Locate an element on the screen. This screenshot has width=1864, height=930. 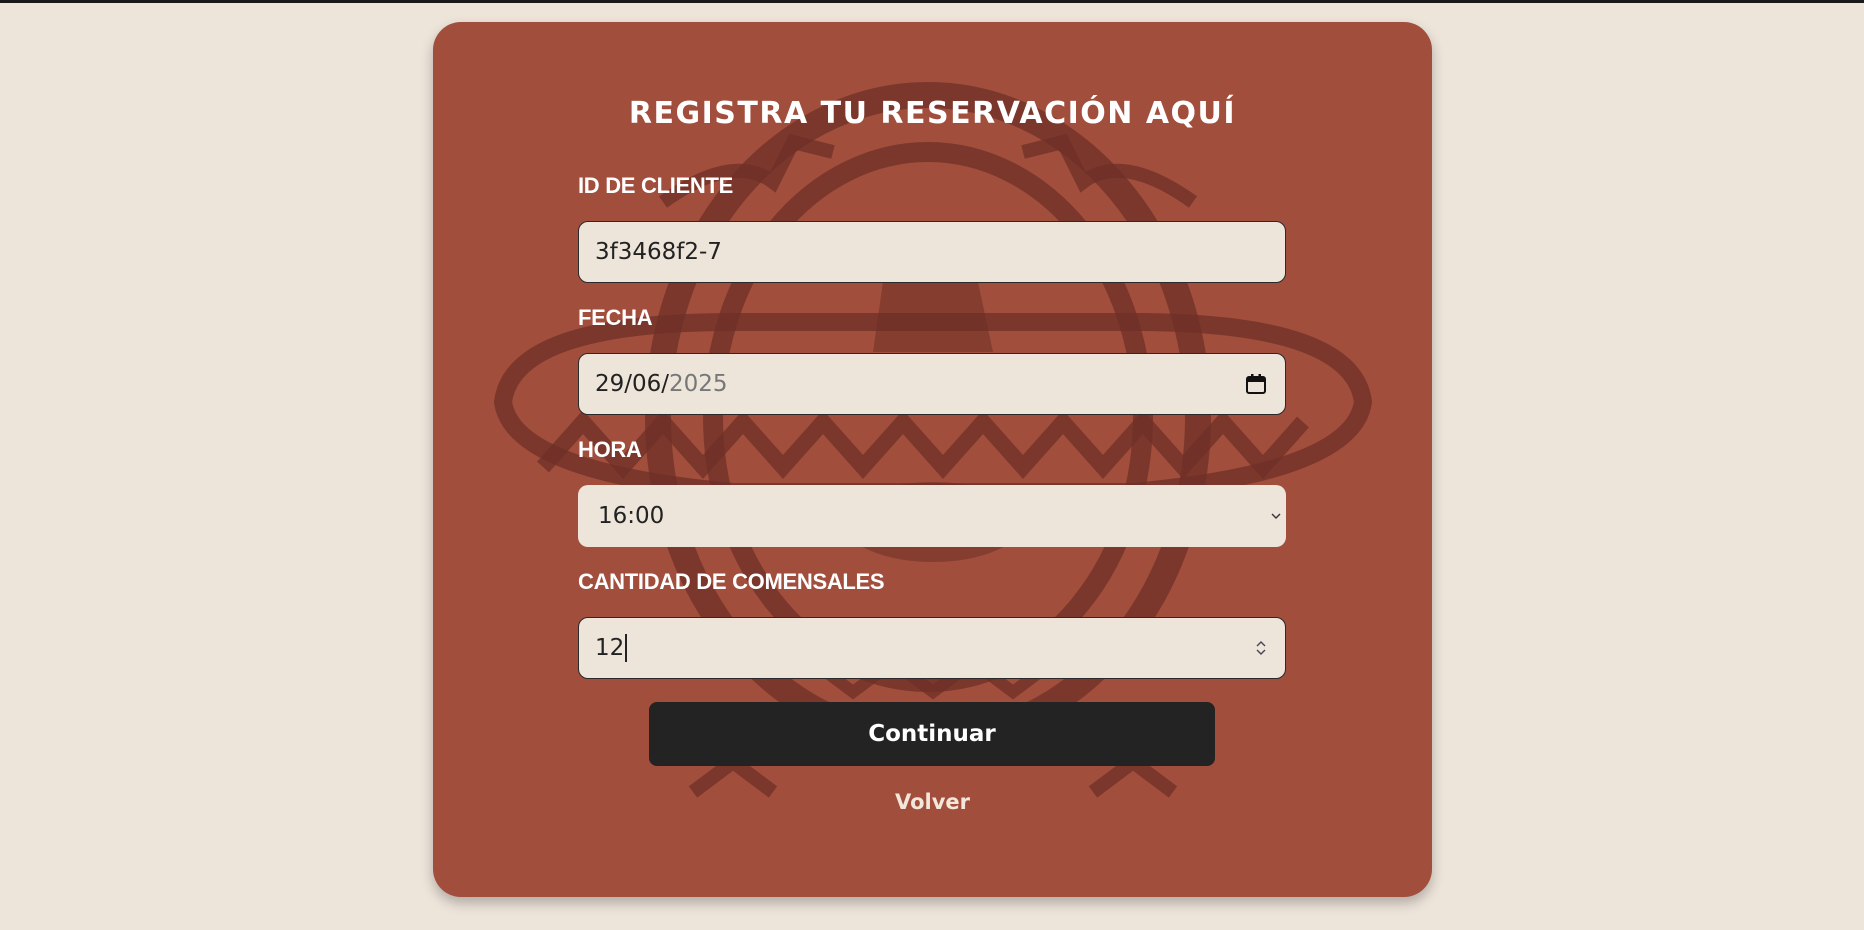
guests-label: CANTIDAD DE COMENSALES is located at coordinates (731, 581).